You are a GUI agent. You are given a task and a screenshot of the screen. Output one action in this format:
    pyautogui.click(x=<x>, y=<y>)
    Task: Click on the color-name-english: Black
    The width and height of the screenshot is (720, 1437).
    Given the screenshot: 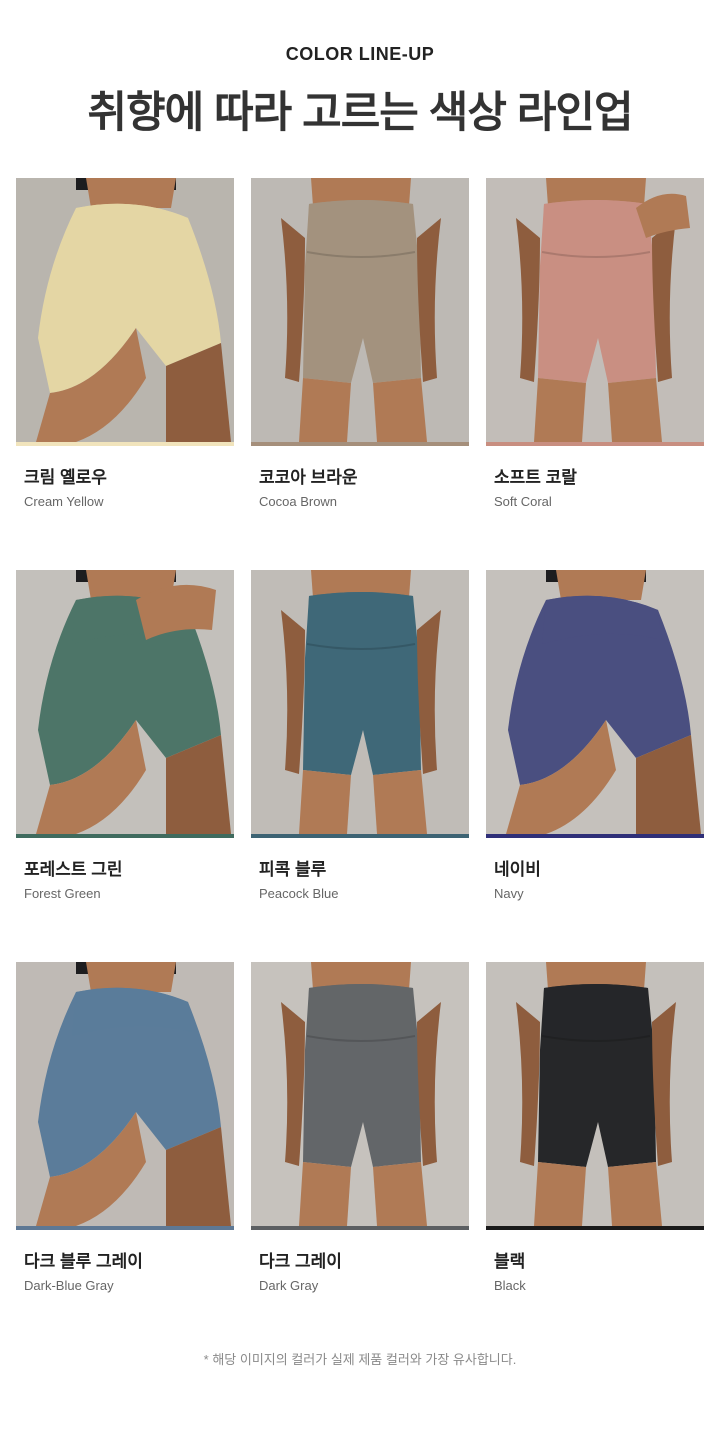 What is the action you would take?
    pyautogui.click(x=510, y=1285)
    